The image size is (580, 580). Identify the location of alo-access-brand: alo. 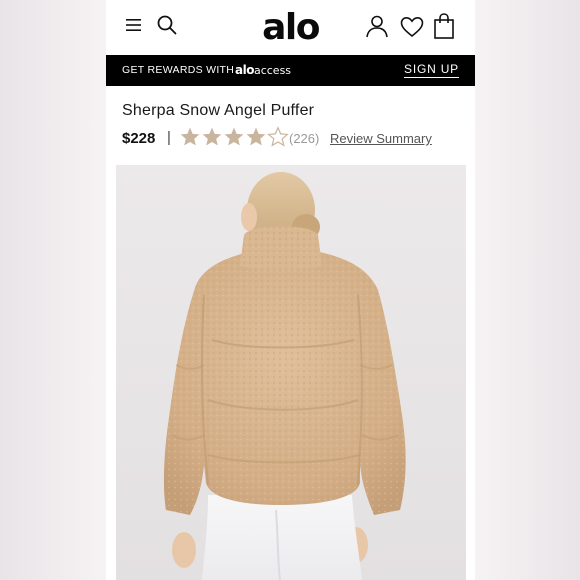
(244, 70).